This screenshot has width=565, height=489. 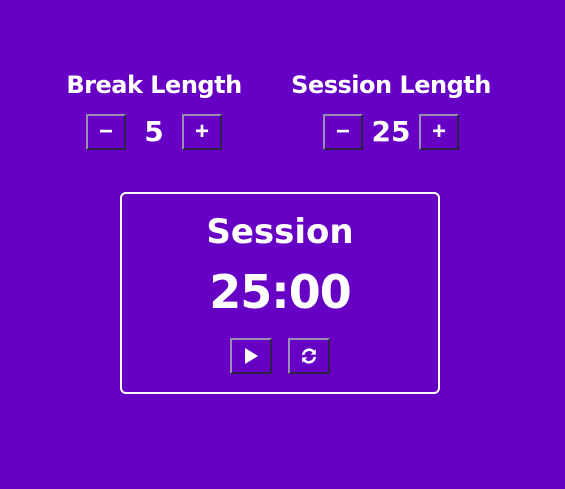 I want to click on timer-controls, so click(x=280, y=356).